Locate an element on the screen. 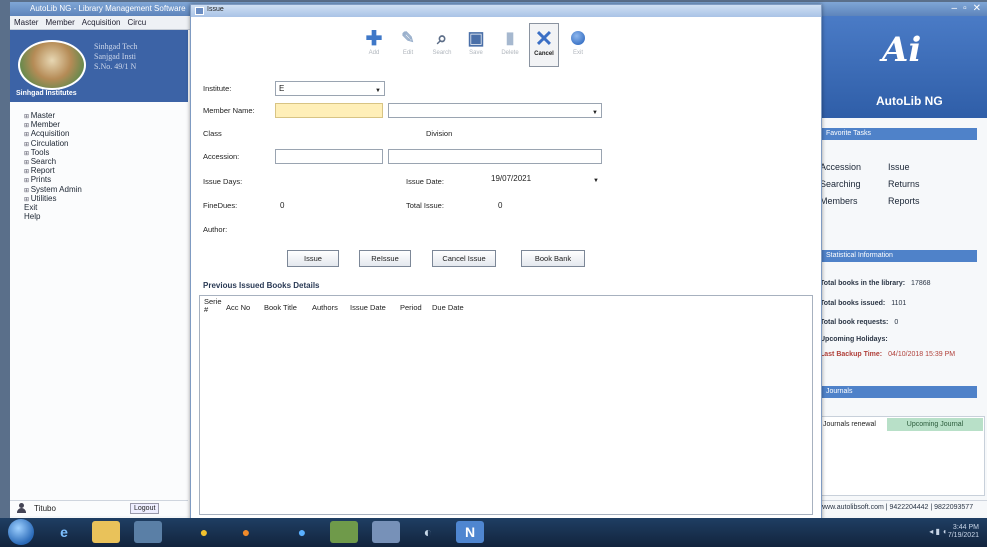 Image resolution: width=987 pixels, height=547 pixels. search-button: ⌕ Search is located at coordinates (442, 45).